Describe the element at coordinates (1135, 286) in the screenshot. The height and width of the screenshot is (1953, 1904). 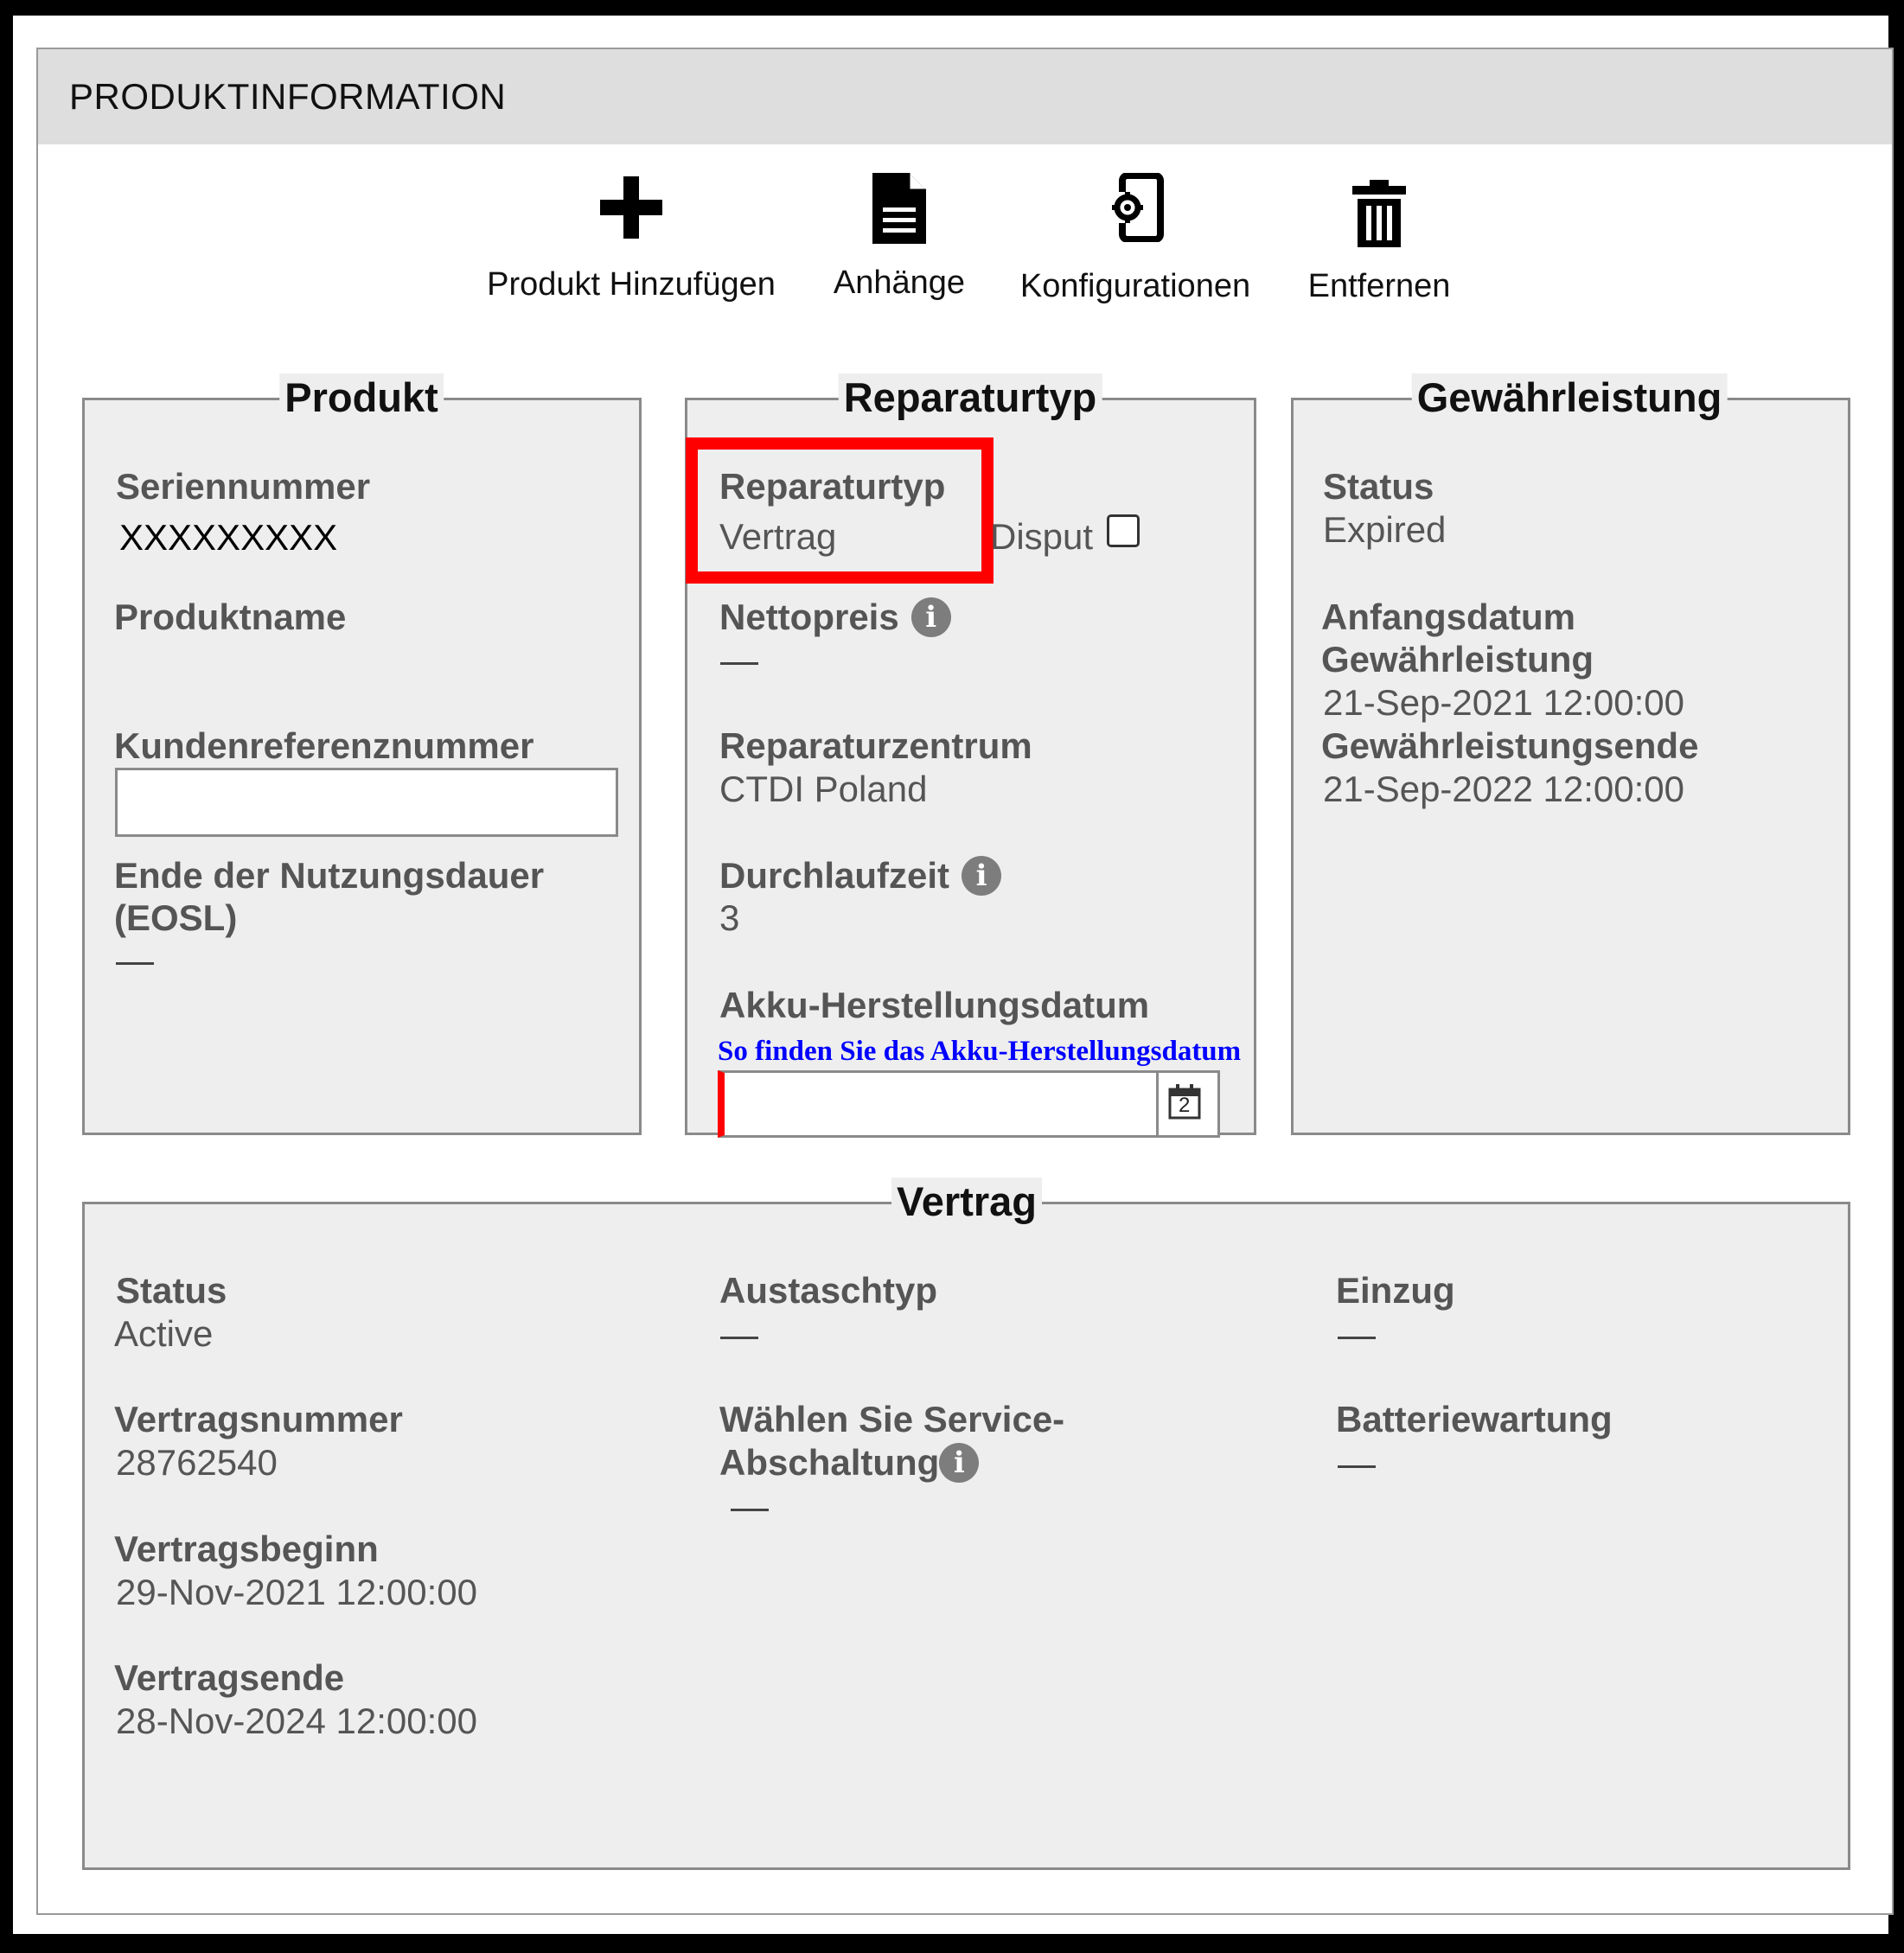
I see `configurations-label: Konfigurationen` at that location.